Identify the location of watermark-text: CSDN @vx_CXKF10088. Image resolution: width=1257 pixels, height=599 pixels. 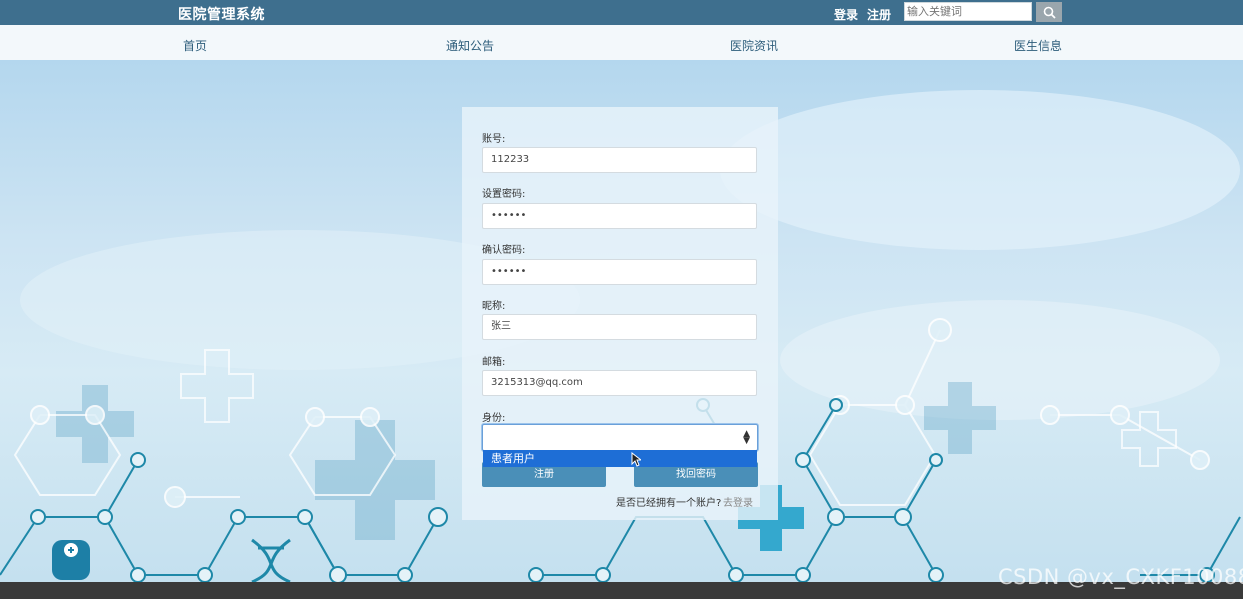
(1125, 577).